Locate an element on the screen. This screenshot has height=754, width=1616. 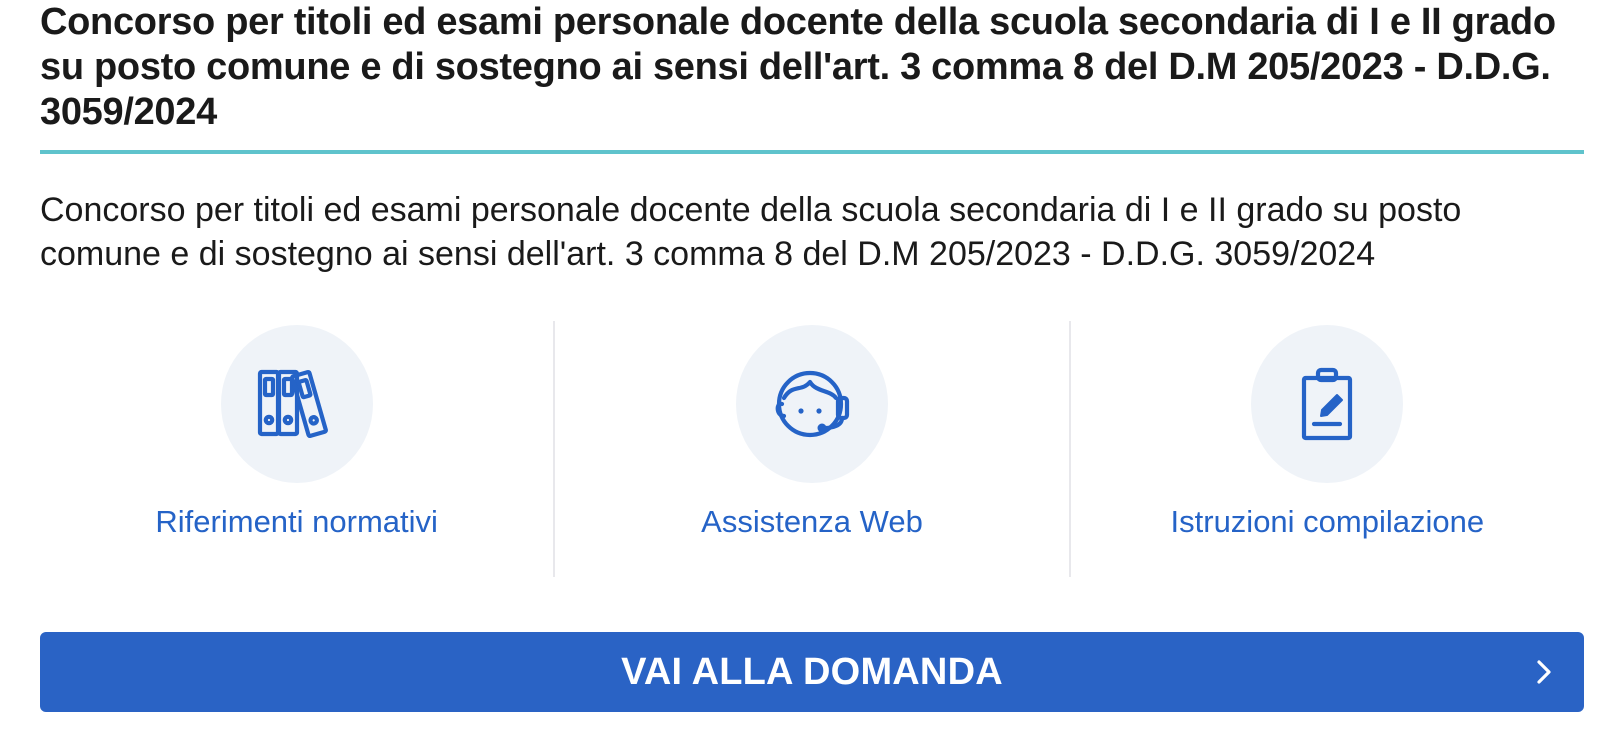
title-divider is located at coordinates (812, 152).